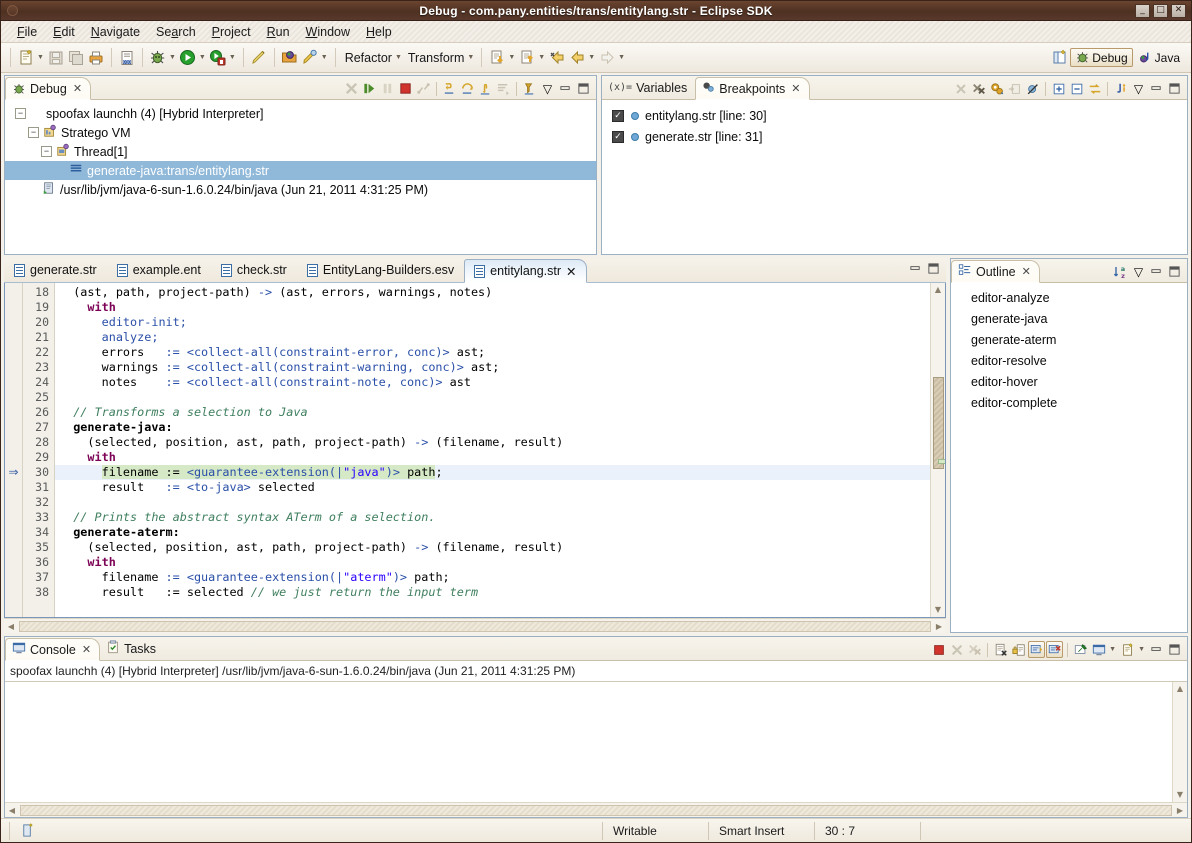 This screenshot has height=843, width=1192. I want to click on code-line: // Transforms a selection to Java, so click(492, 412).